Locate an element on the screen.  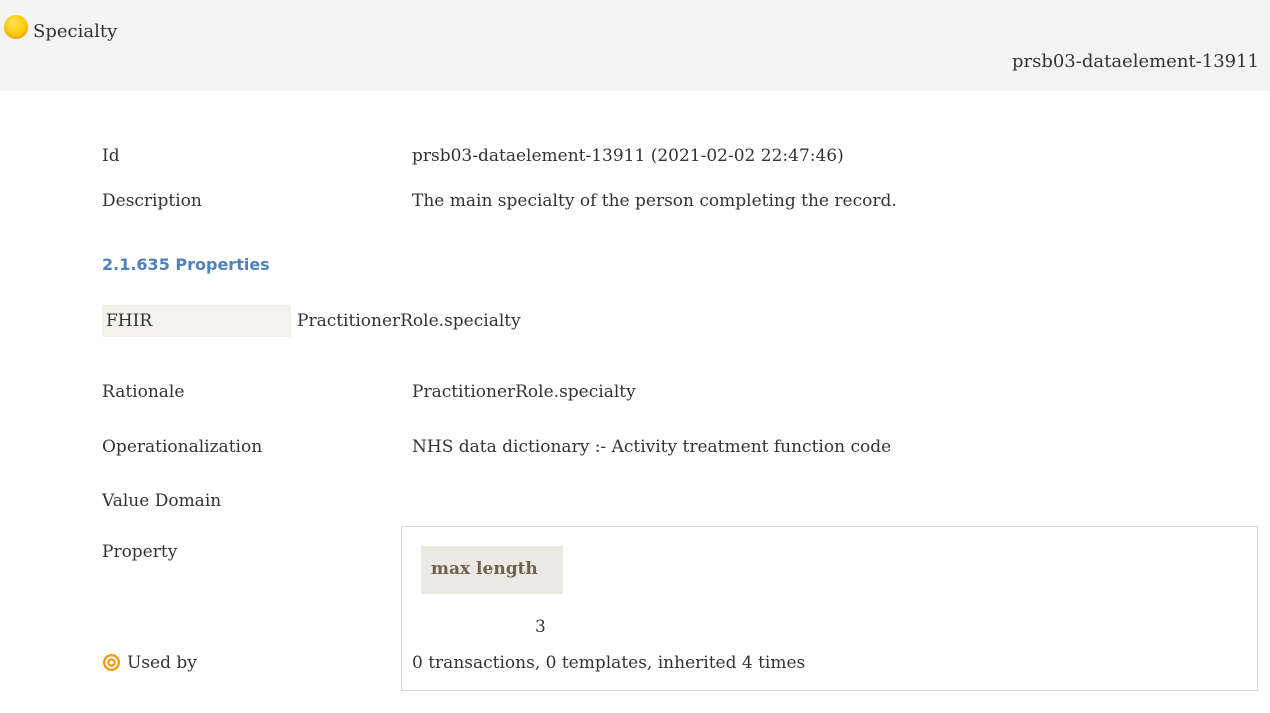
property-table-value: 3 is located at coordinates (540, 627).